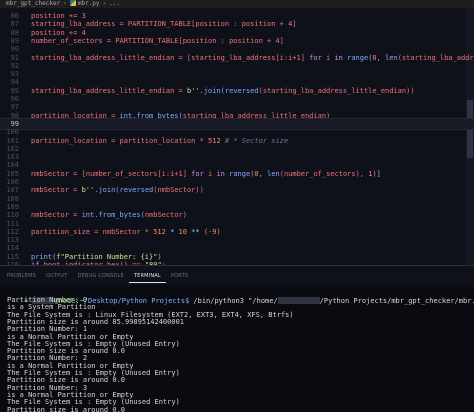  I want to click on tab-ports: PORTS, so click(179, 276).